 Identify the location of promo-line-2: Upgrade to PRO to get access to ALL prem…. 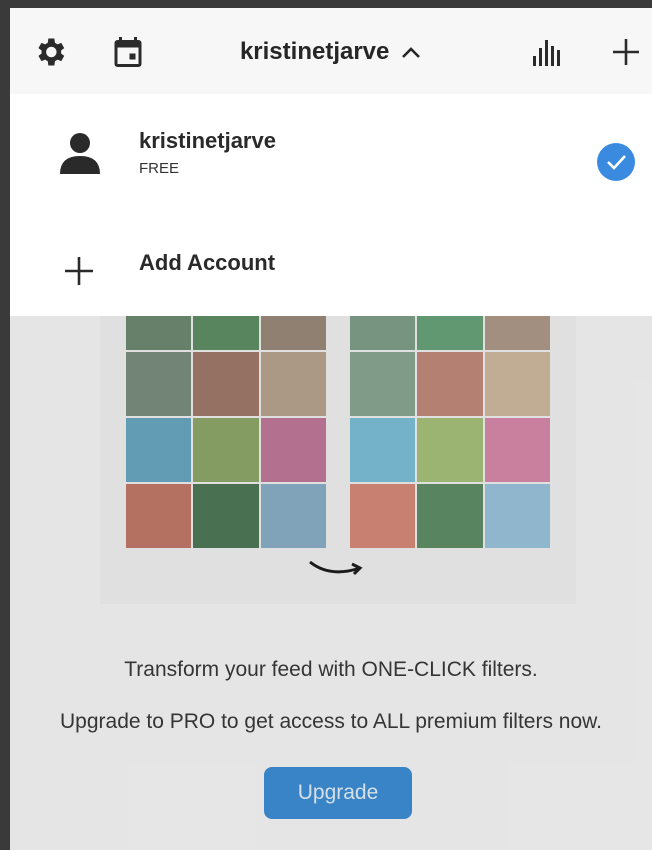
(331, 721).